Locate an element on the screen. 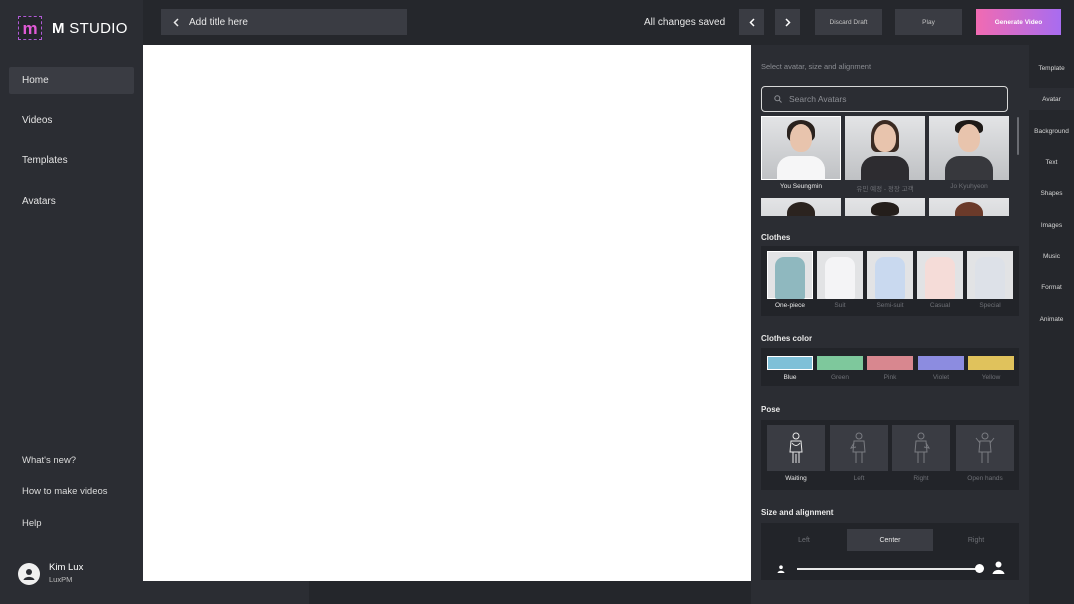 Image resolution: width=1074 pixels, height=604 pixels. avatar-name: Jo Kyuhyeon is located at coordinates (969, 186).